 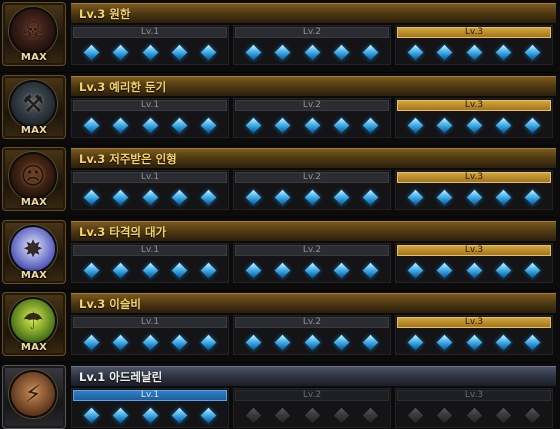 I want to click on skill-icon-frame: ⚡, so click(x=34, y=397).